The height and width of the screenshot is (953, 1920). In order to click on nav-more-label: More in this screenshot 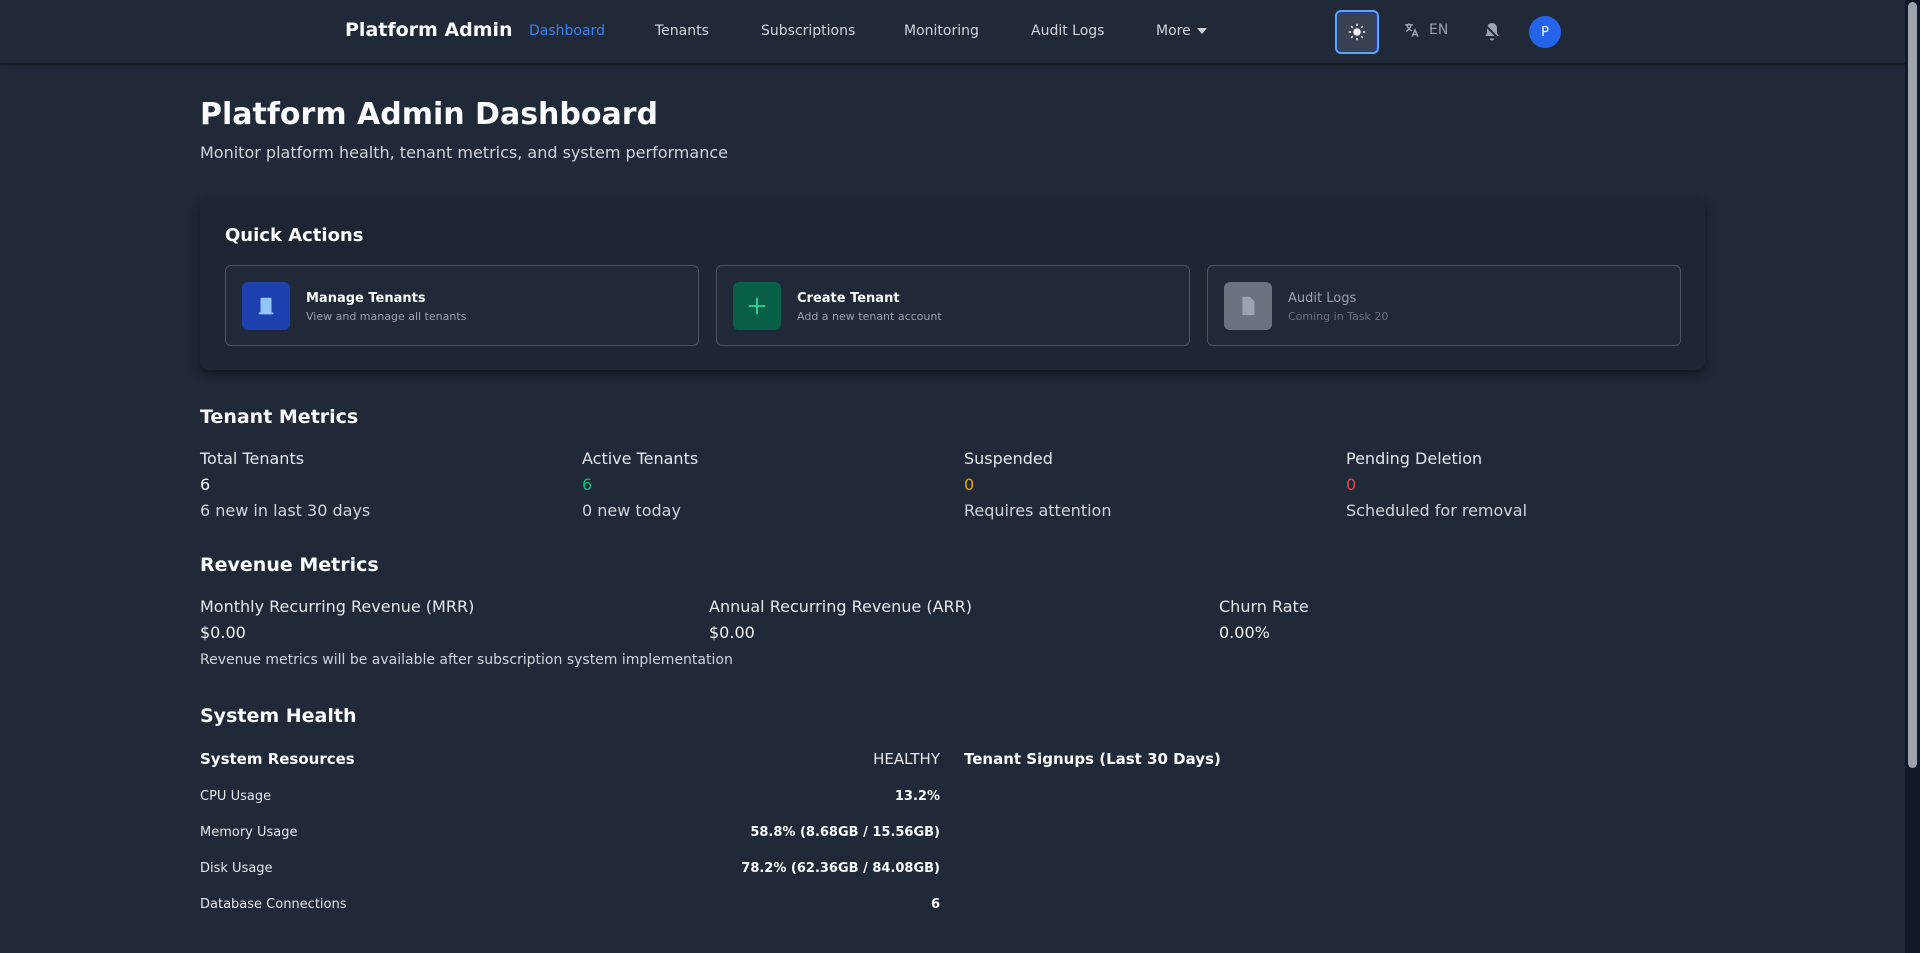, I will do `click(1173, 31)`.